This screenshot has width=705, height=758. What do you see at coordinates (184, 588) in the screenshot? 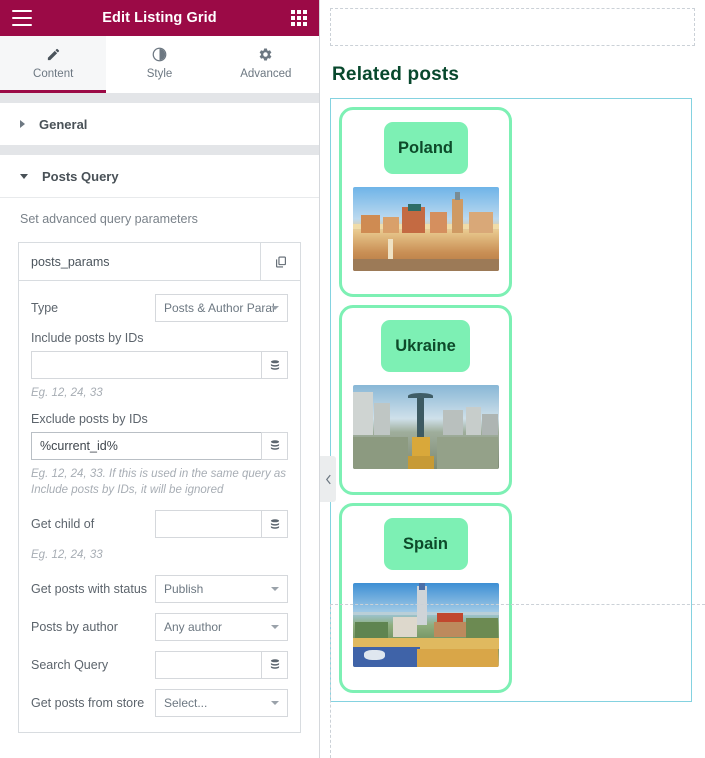
I see `status-select-value: Publish` at bounding box center [184, 588].